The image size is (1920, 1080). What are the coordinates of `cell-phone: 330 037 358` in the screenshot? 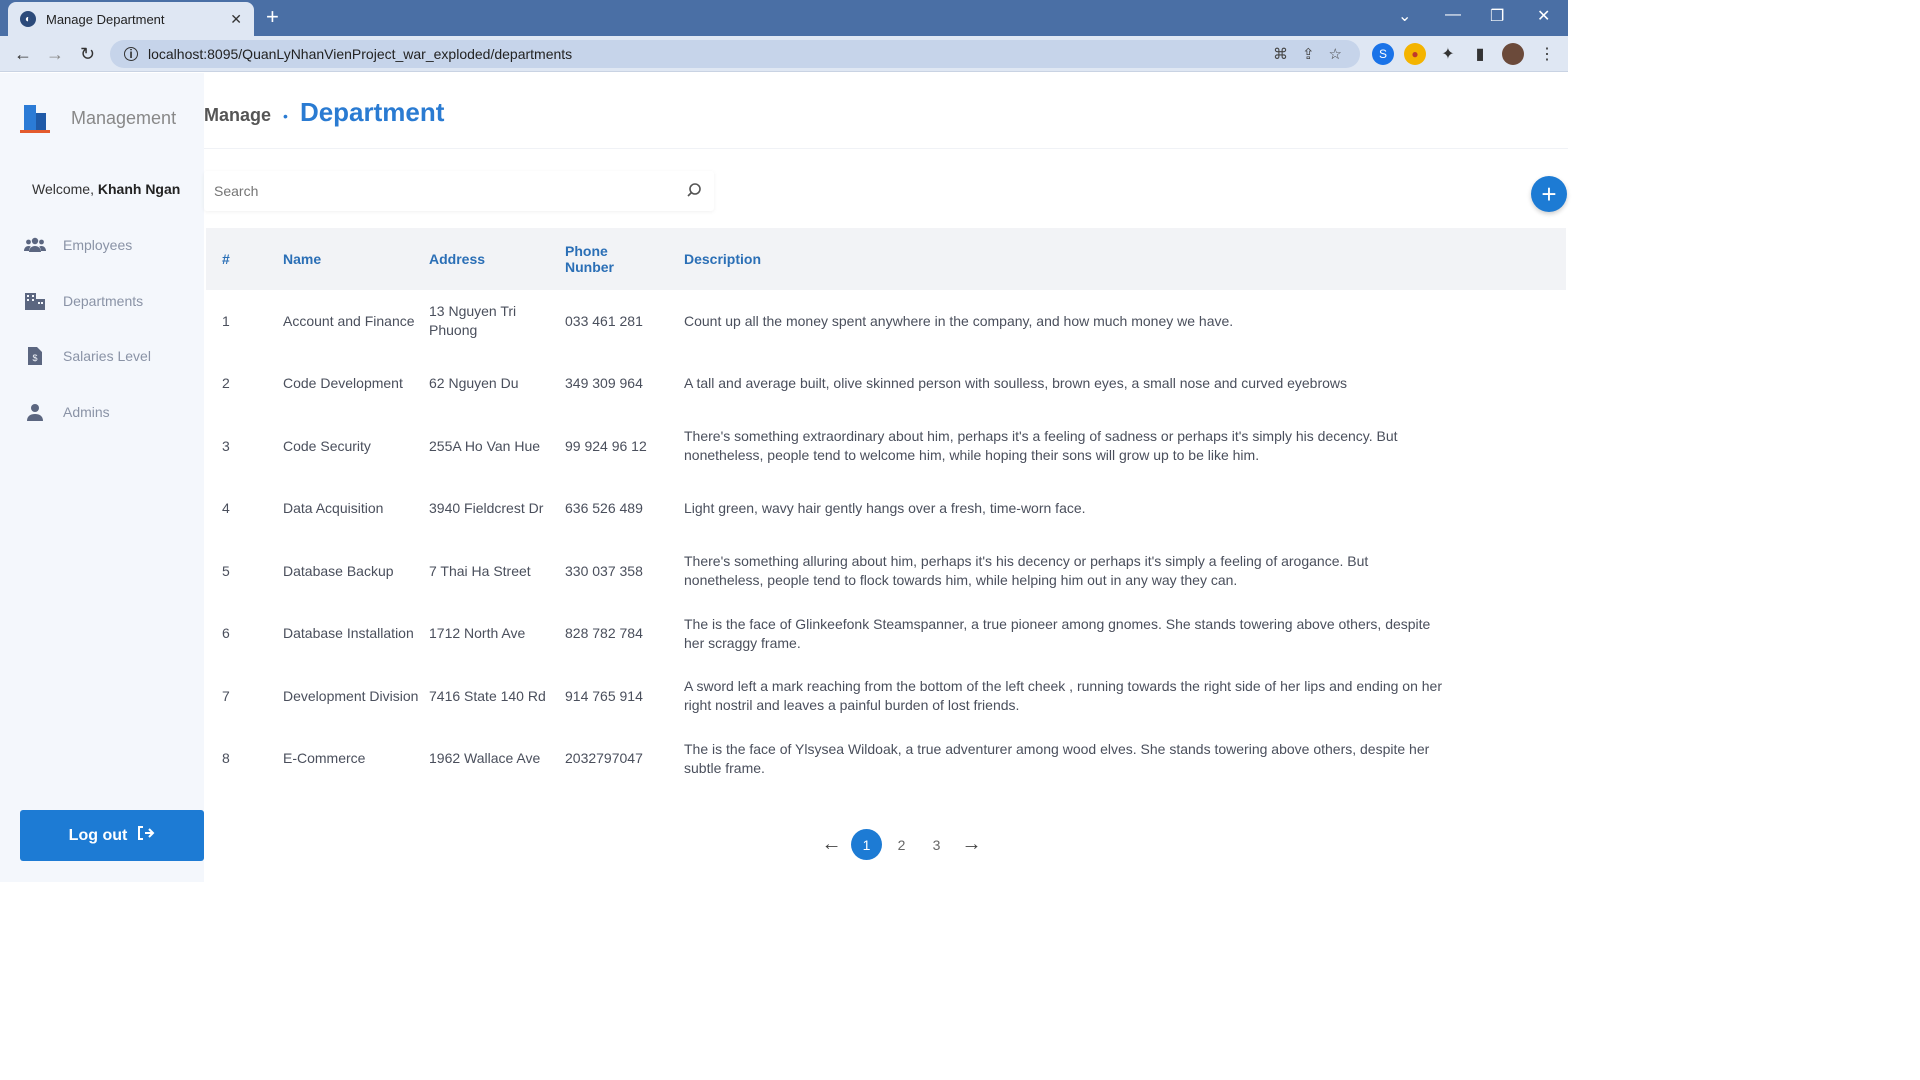 It's located at (604, 570).